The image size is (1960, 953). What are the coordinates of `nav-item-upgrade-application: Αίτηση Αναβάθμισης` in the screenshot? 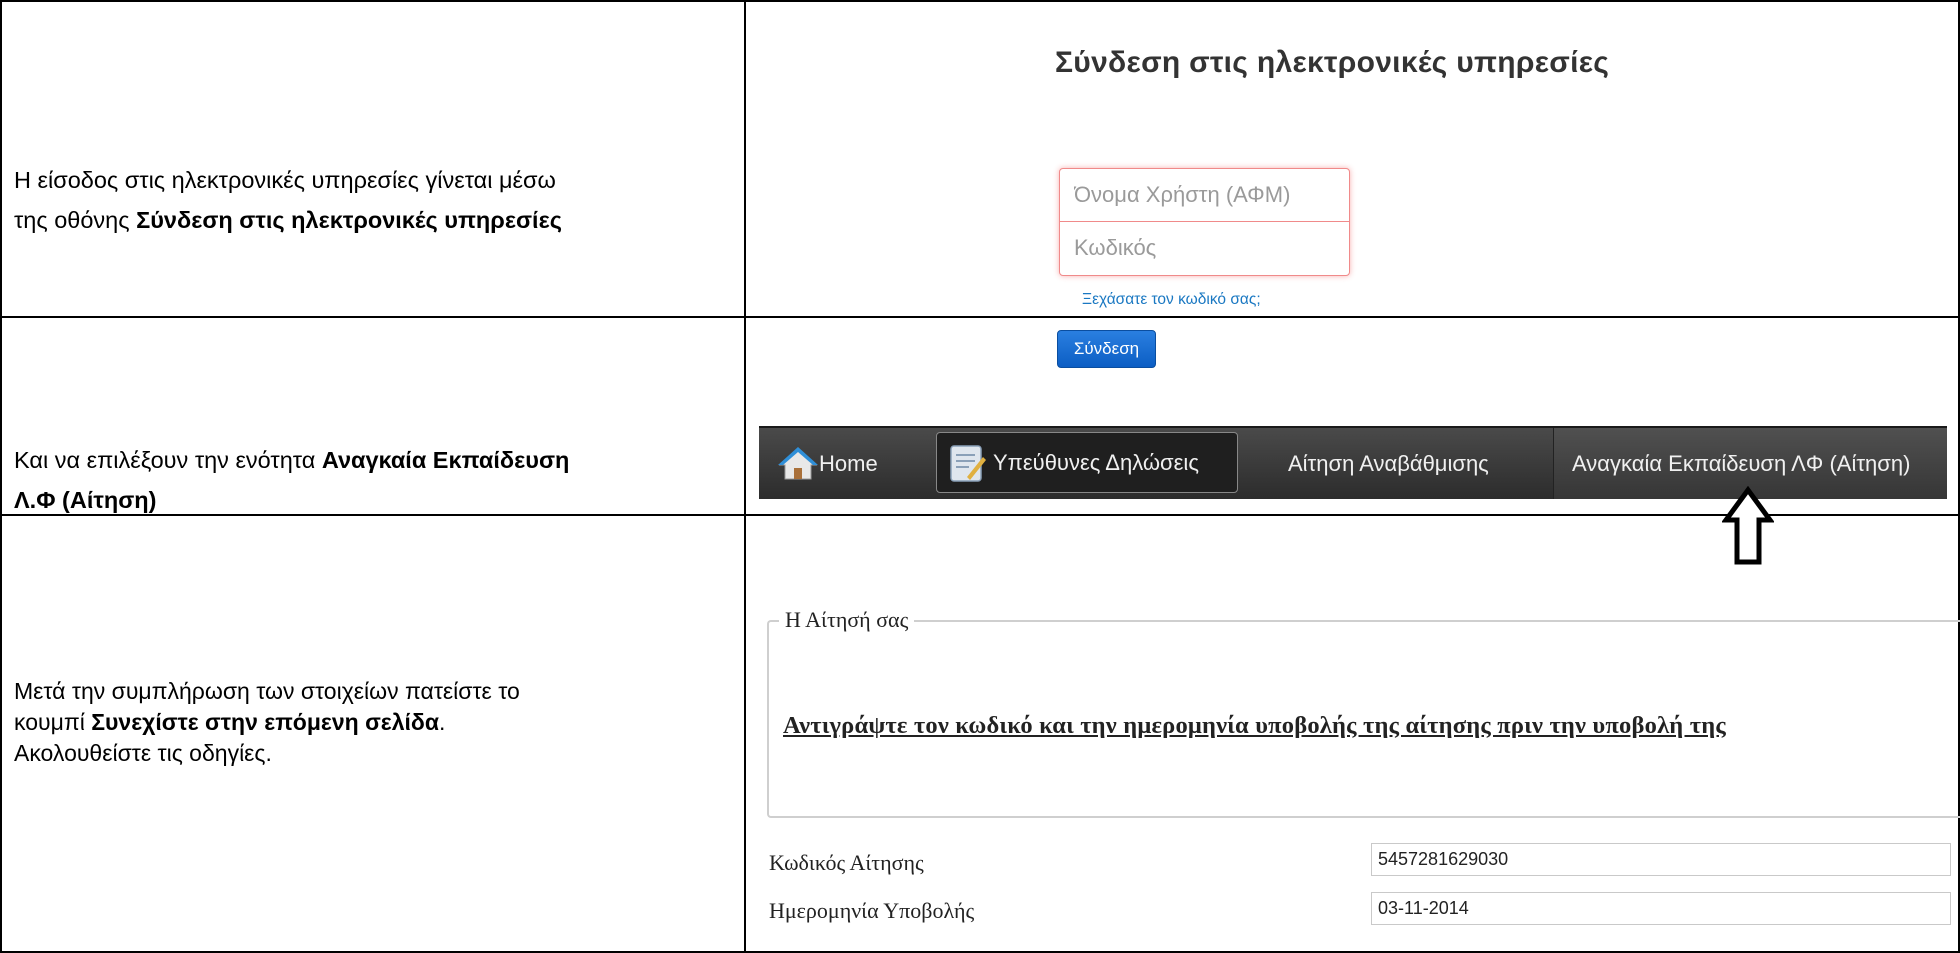 It's located at (1418, 463).